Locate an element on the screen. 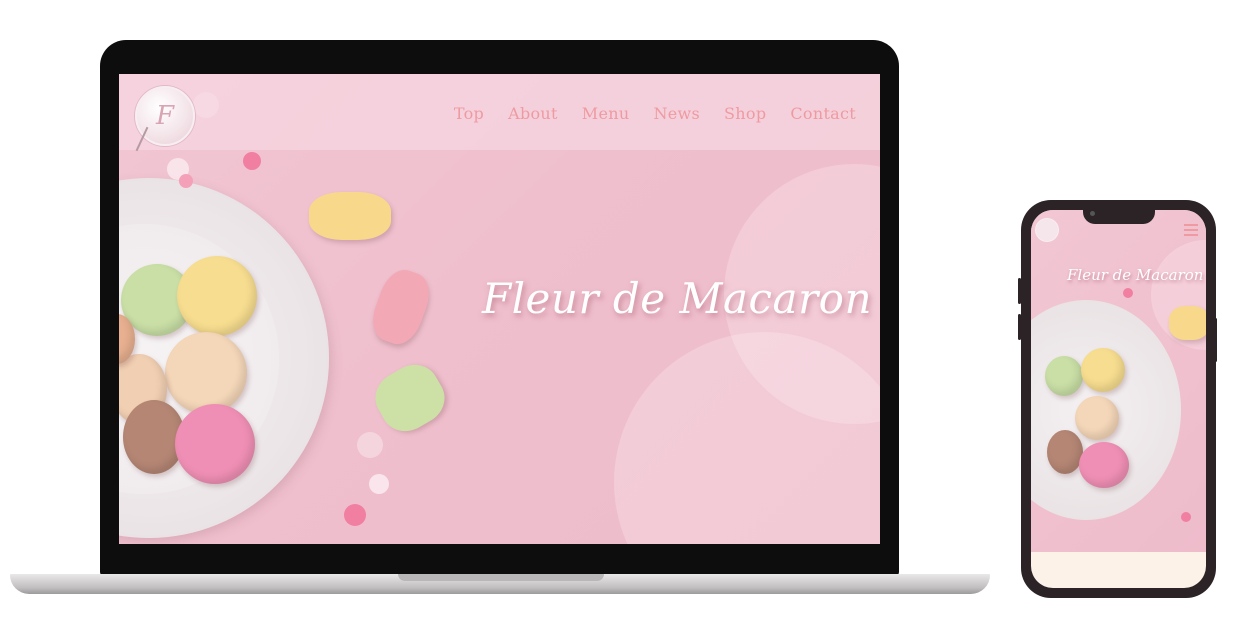 Image resolution: width=1242 pixels, height=622 pixels. hero-decor-circle is located at coordinates (747, 438).